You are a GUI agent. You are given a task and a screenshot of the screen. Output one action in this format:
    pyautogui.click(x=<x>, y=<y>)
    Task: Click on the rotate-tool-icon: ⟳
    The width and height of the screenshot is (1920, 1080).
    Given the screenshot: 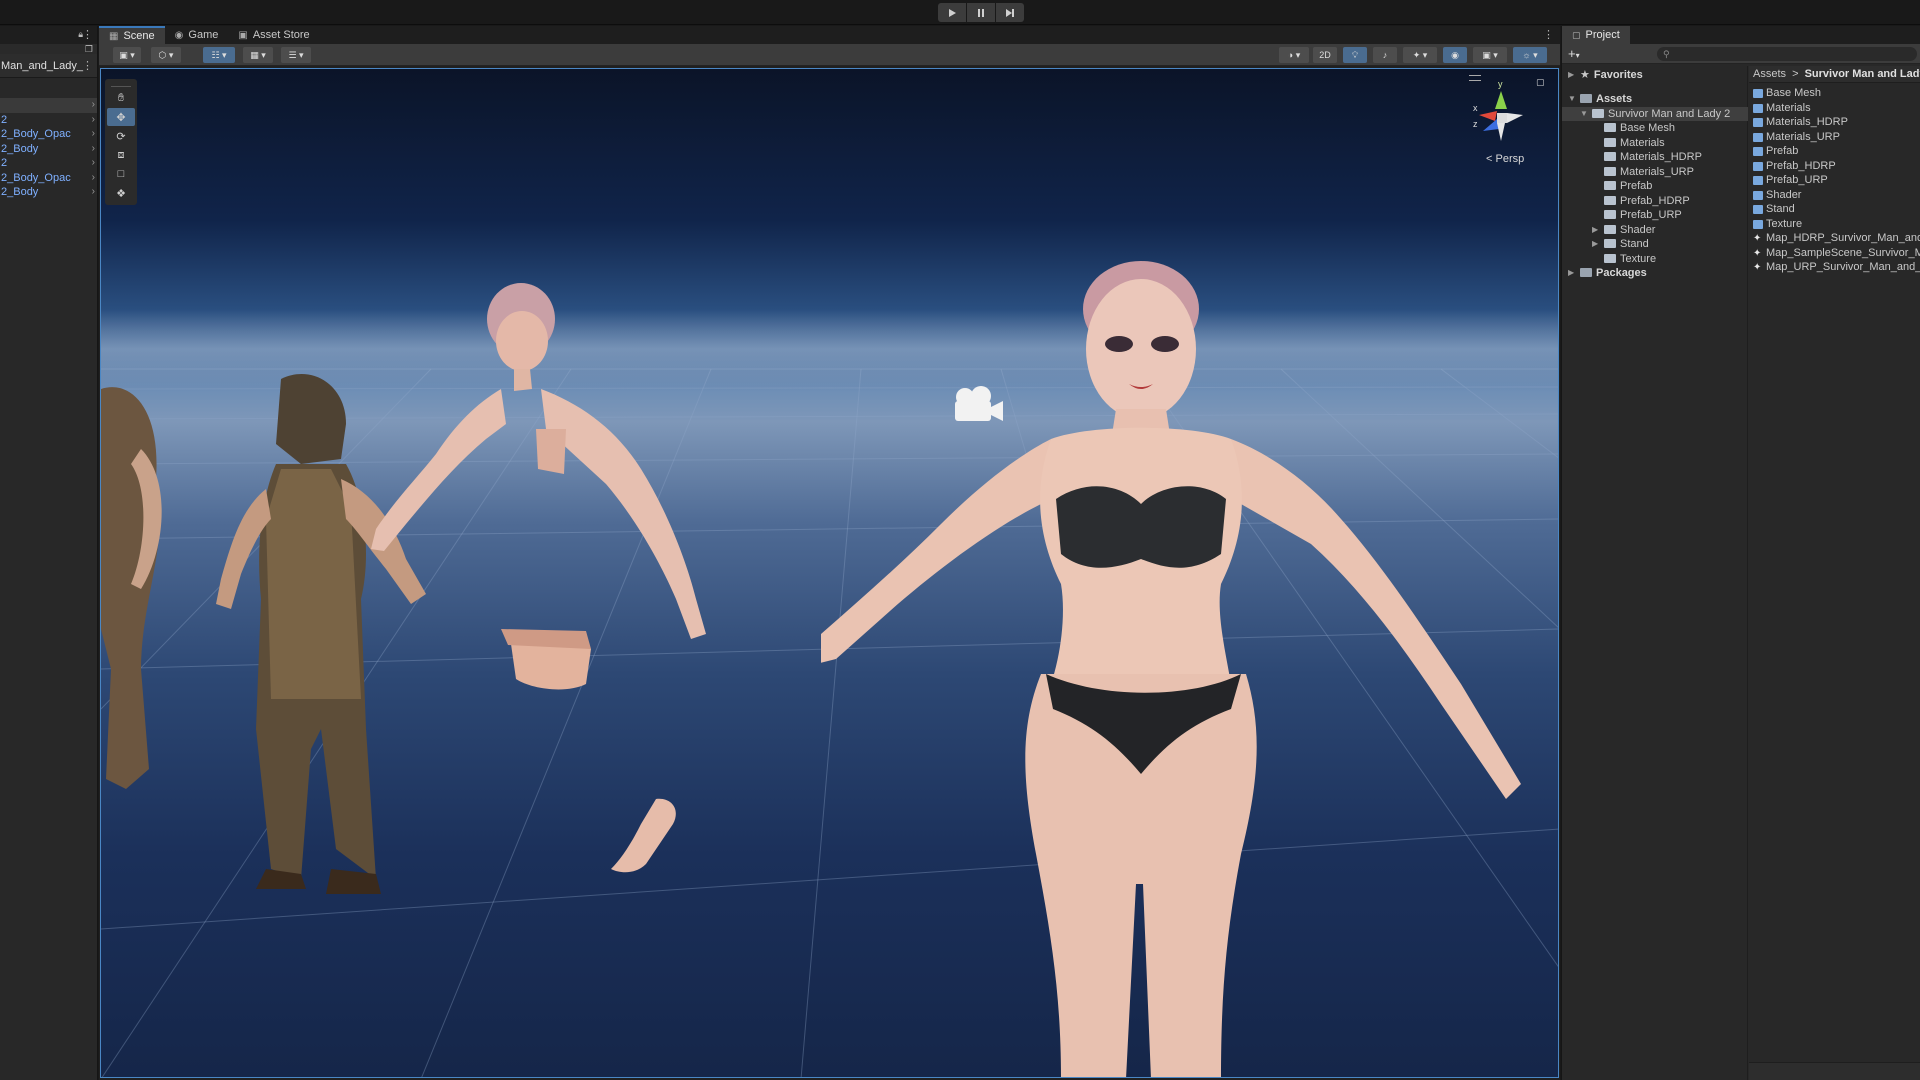 What is the action you would take?
    pyautogui.click(x=121, y=136)
    